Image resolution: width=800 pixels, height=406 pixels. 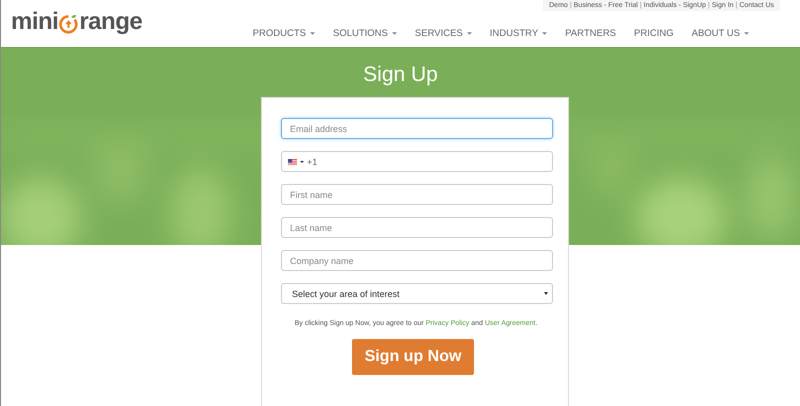 What do you see at coordinates (654, 33) in the screenshot?
I see `nav-item: PRICING` at bounding box center [654, 33].